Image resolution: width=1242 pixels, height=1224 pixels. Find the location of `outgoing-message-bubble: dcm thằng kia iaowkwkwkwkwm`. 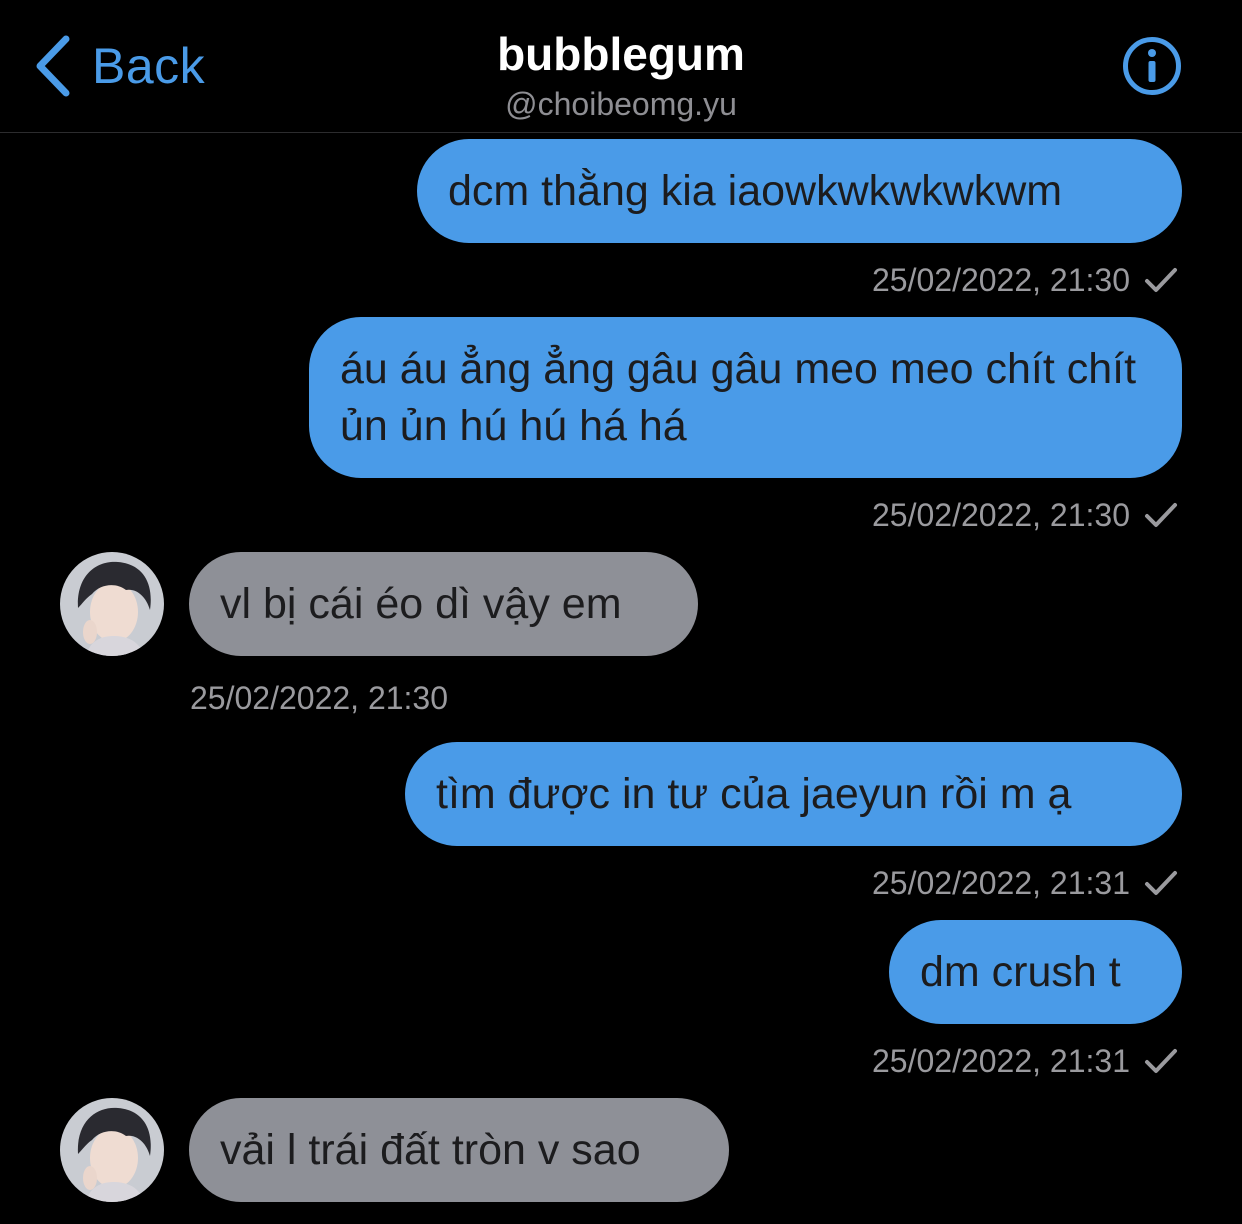

outgoing-message-bubble: dcm thằng kia iaowkwkwkwkwm is located at coordinates (799, 191).